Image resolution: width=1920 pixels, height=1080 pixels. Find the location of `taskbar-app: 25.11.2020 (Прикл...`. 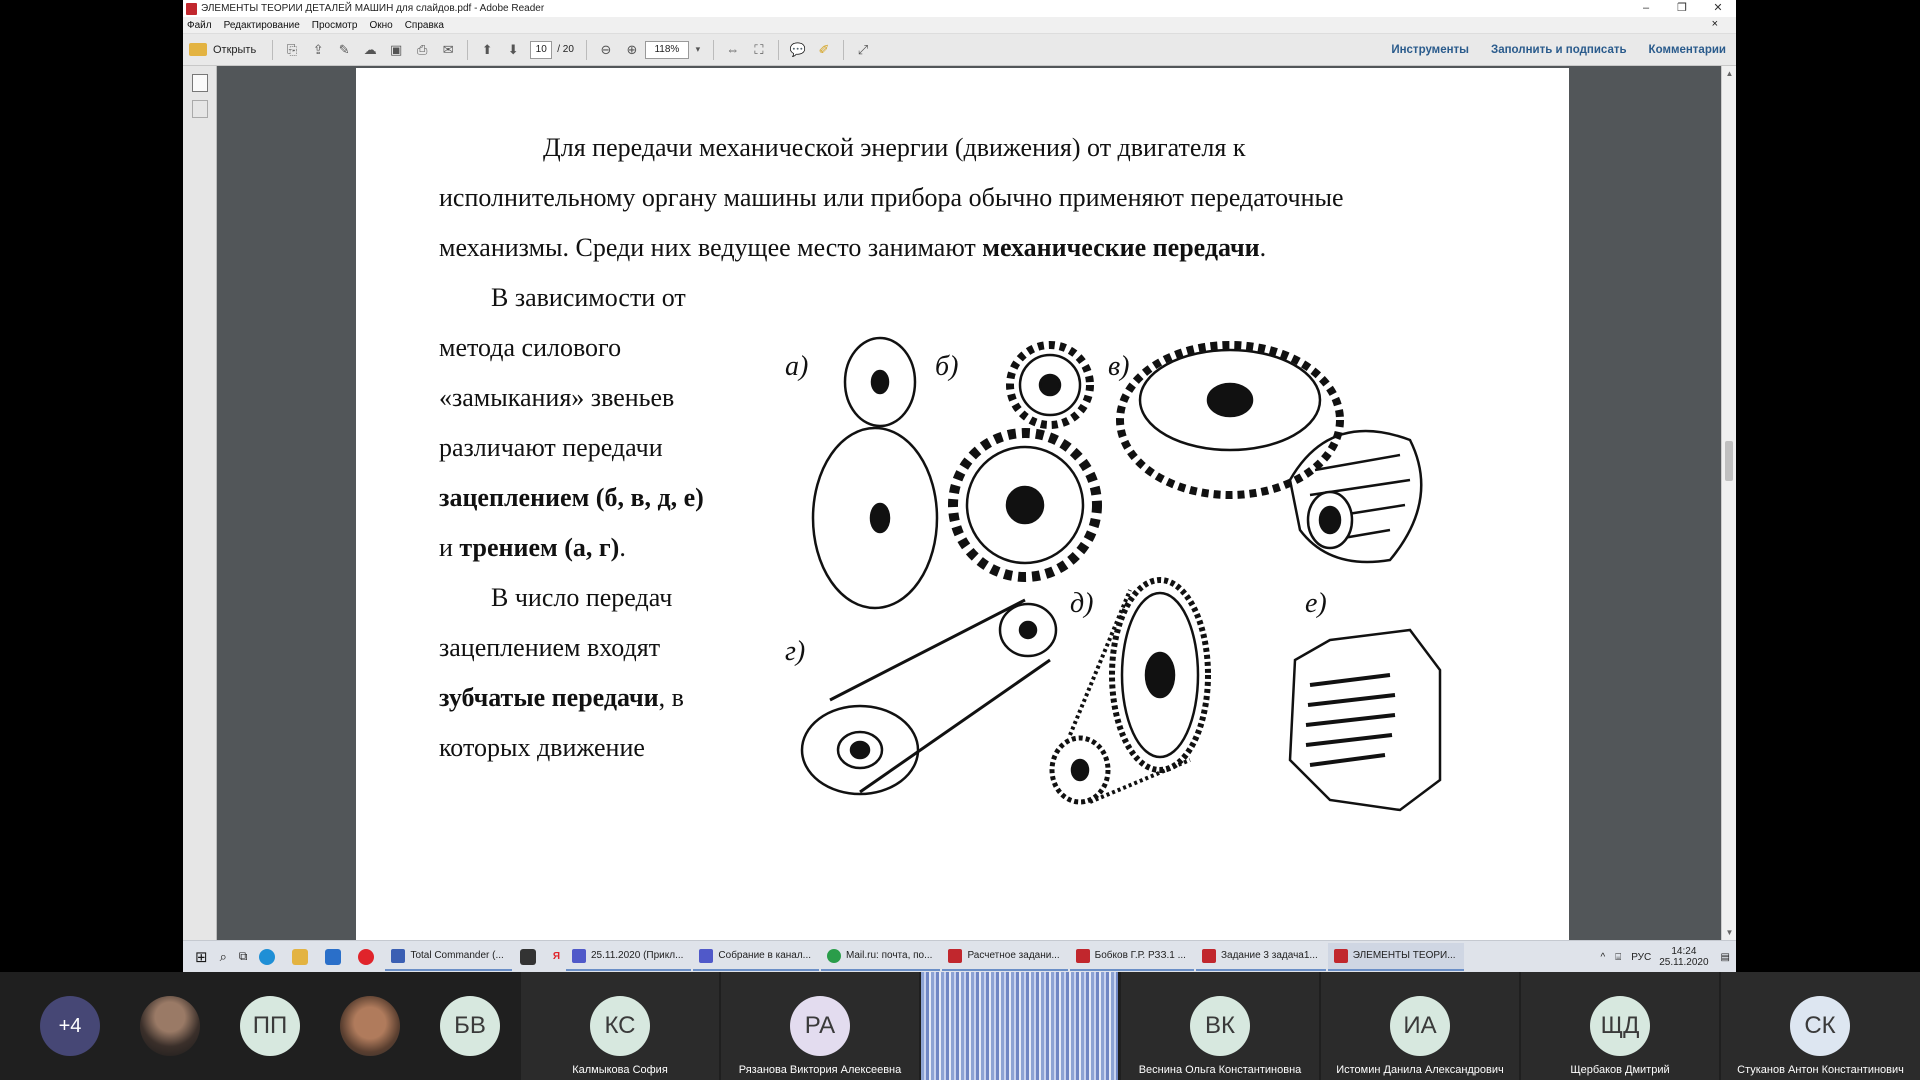

taskbar-app: 25.11.2020 (Прикл... is located at coordinates (629, 957).